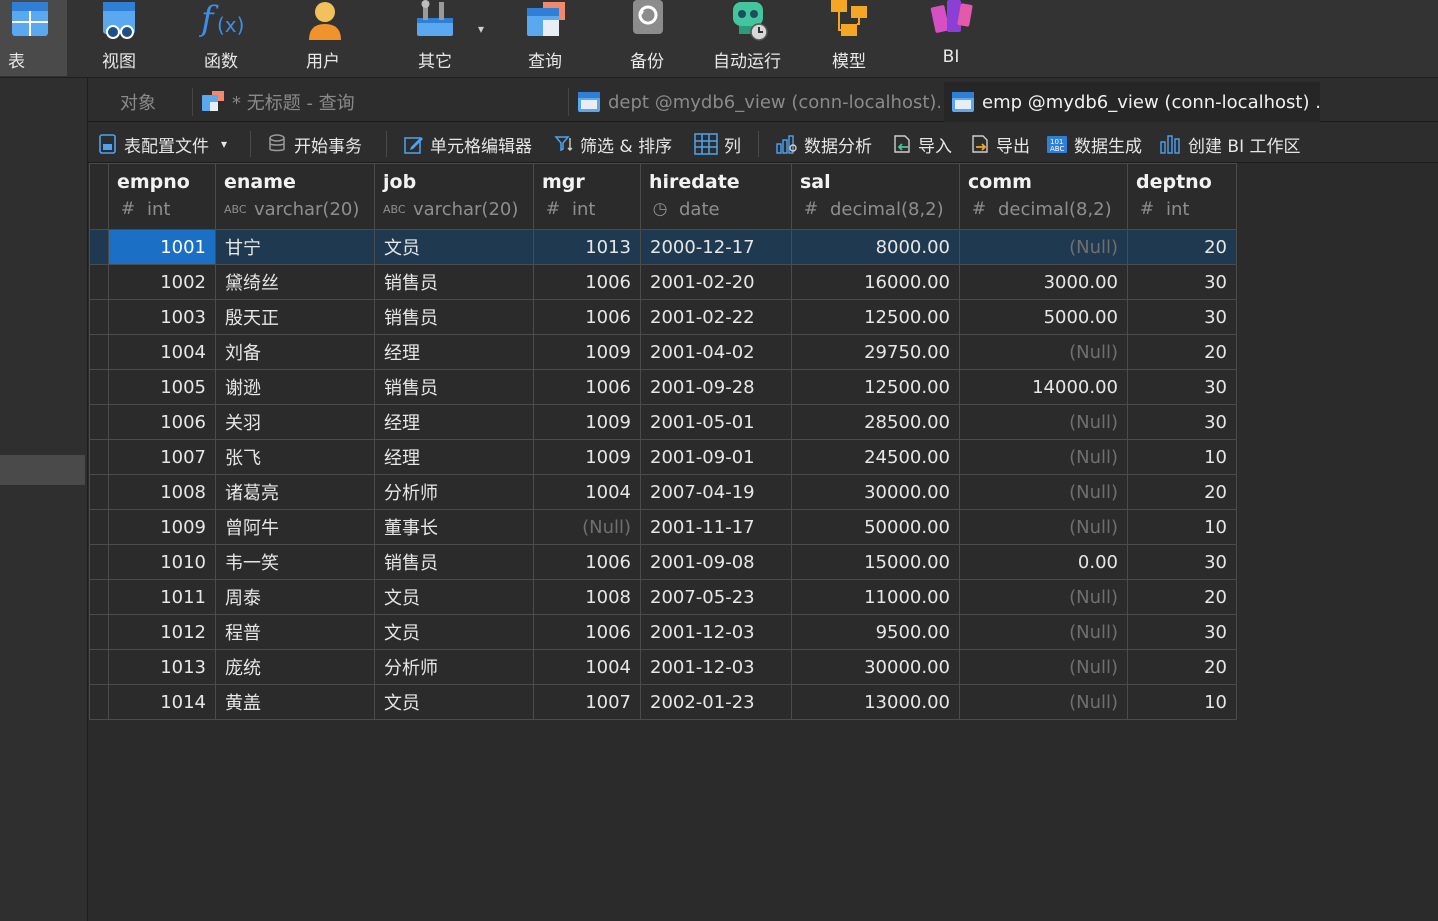  What do you see at coordinates (747, 38) in the screenshot?
I see `ribbon-automation-button: 自动运行` at bounding box center [747, 38].